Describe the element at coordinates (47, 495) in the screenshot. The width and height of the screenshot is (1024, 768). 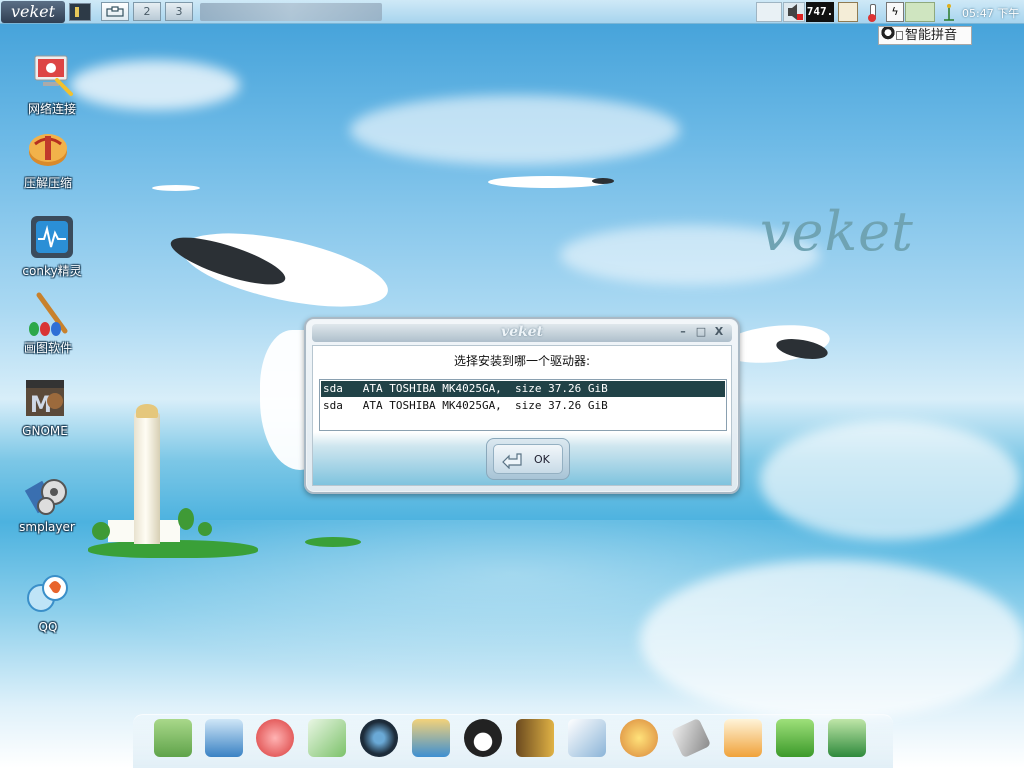
I see `media-player-icon` at that location.